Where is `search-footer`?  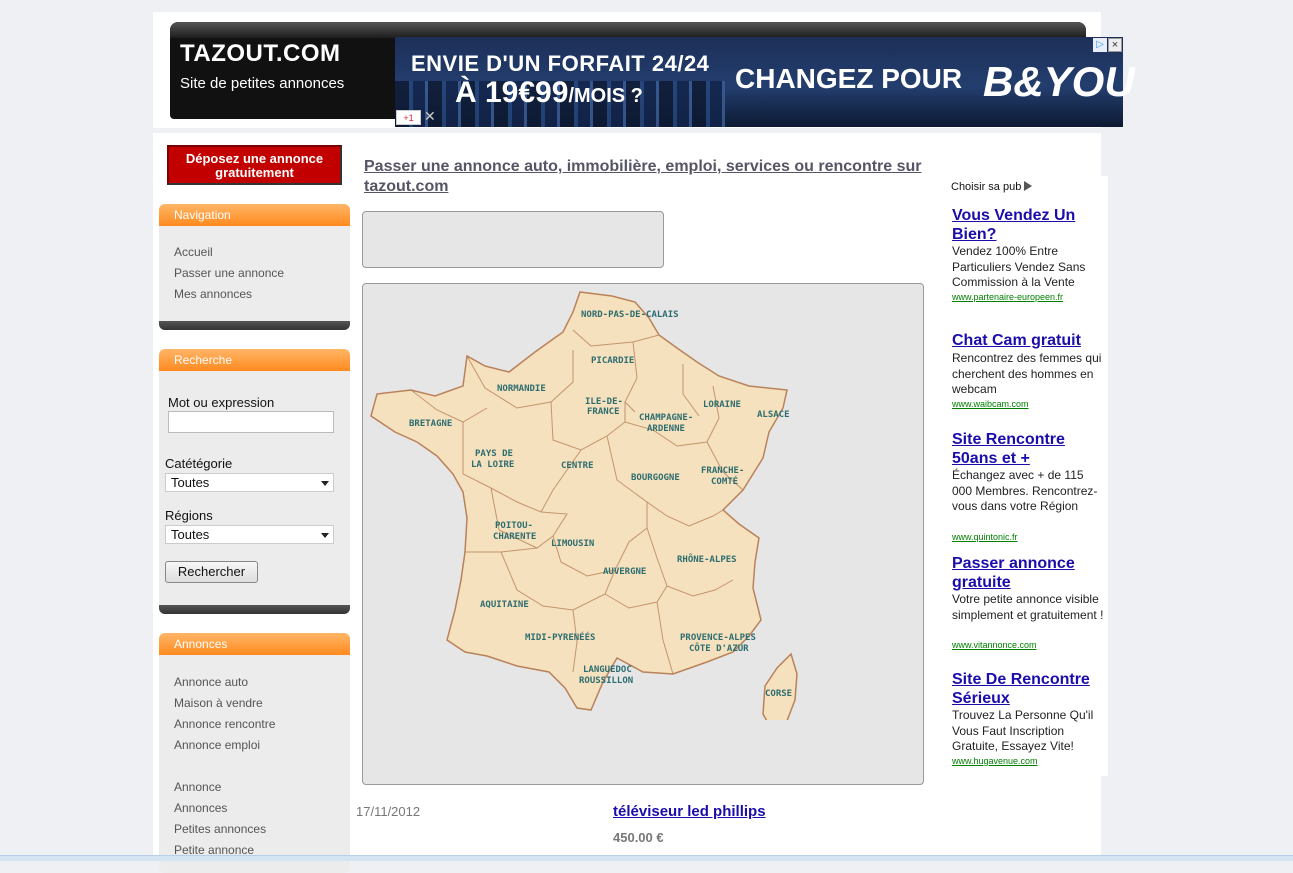
search-footer is located at coordinates (254, 609).